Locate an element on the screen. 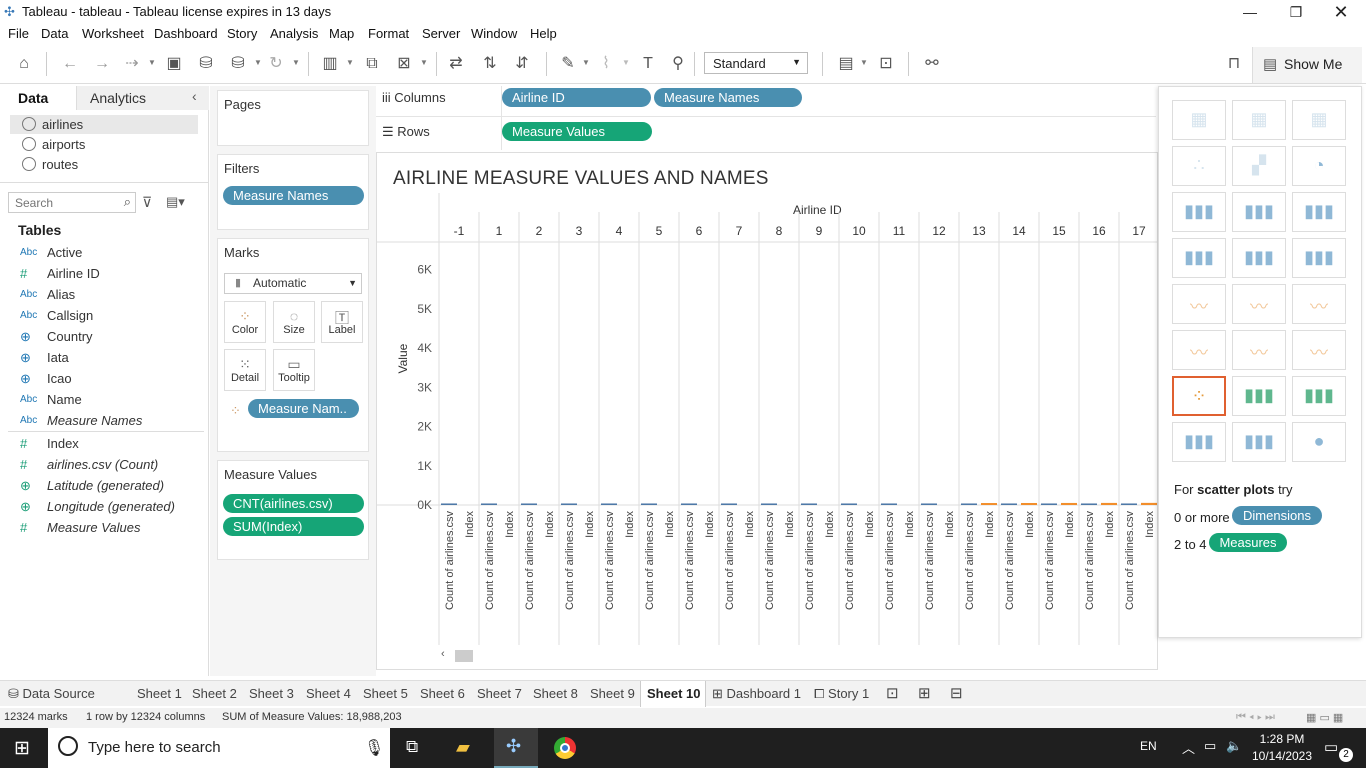  menu-window: Window is located at coordinates (494, 33).